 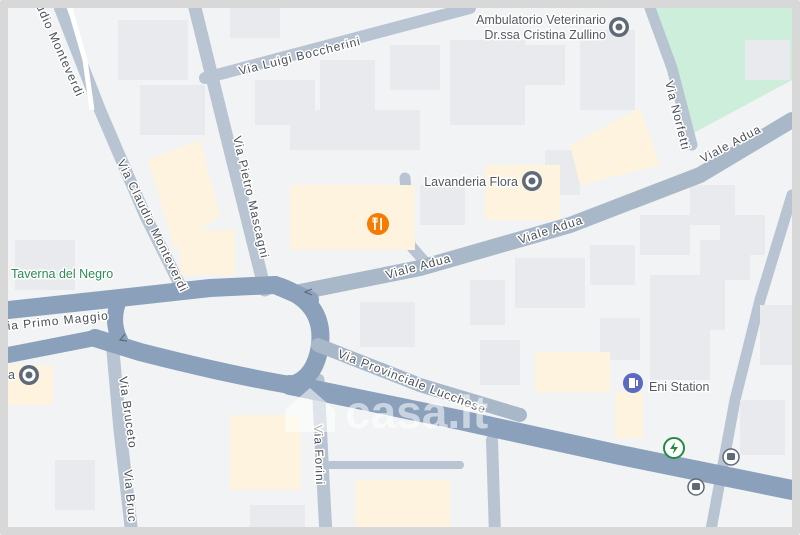 I want to click on ev-charging-marker, so click(x=674, y=448).